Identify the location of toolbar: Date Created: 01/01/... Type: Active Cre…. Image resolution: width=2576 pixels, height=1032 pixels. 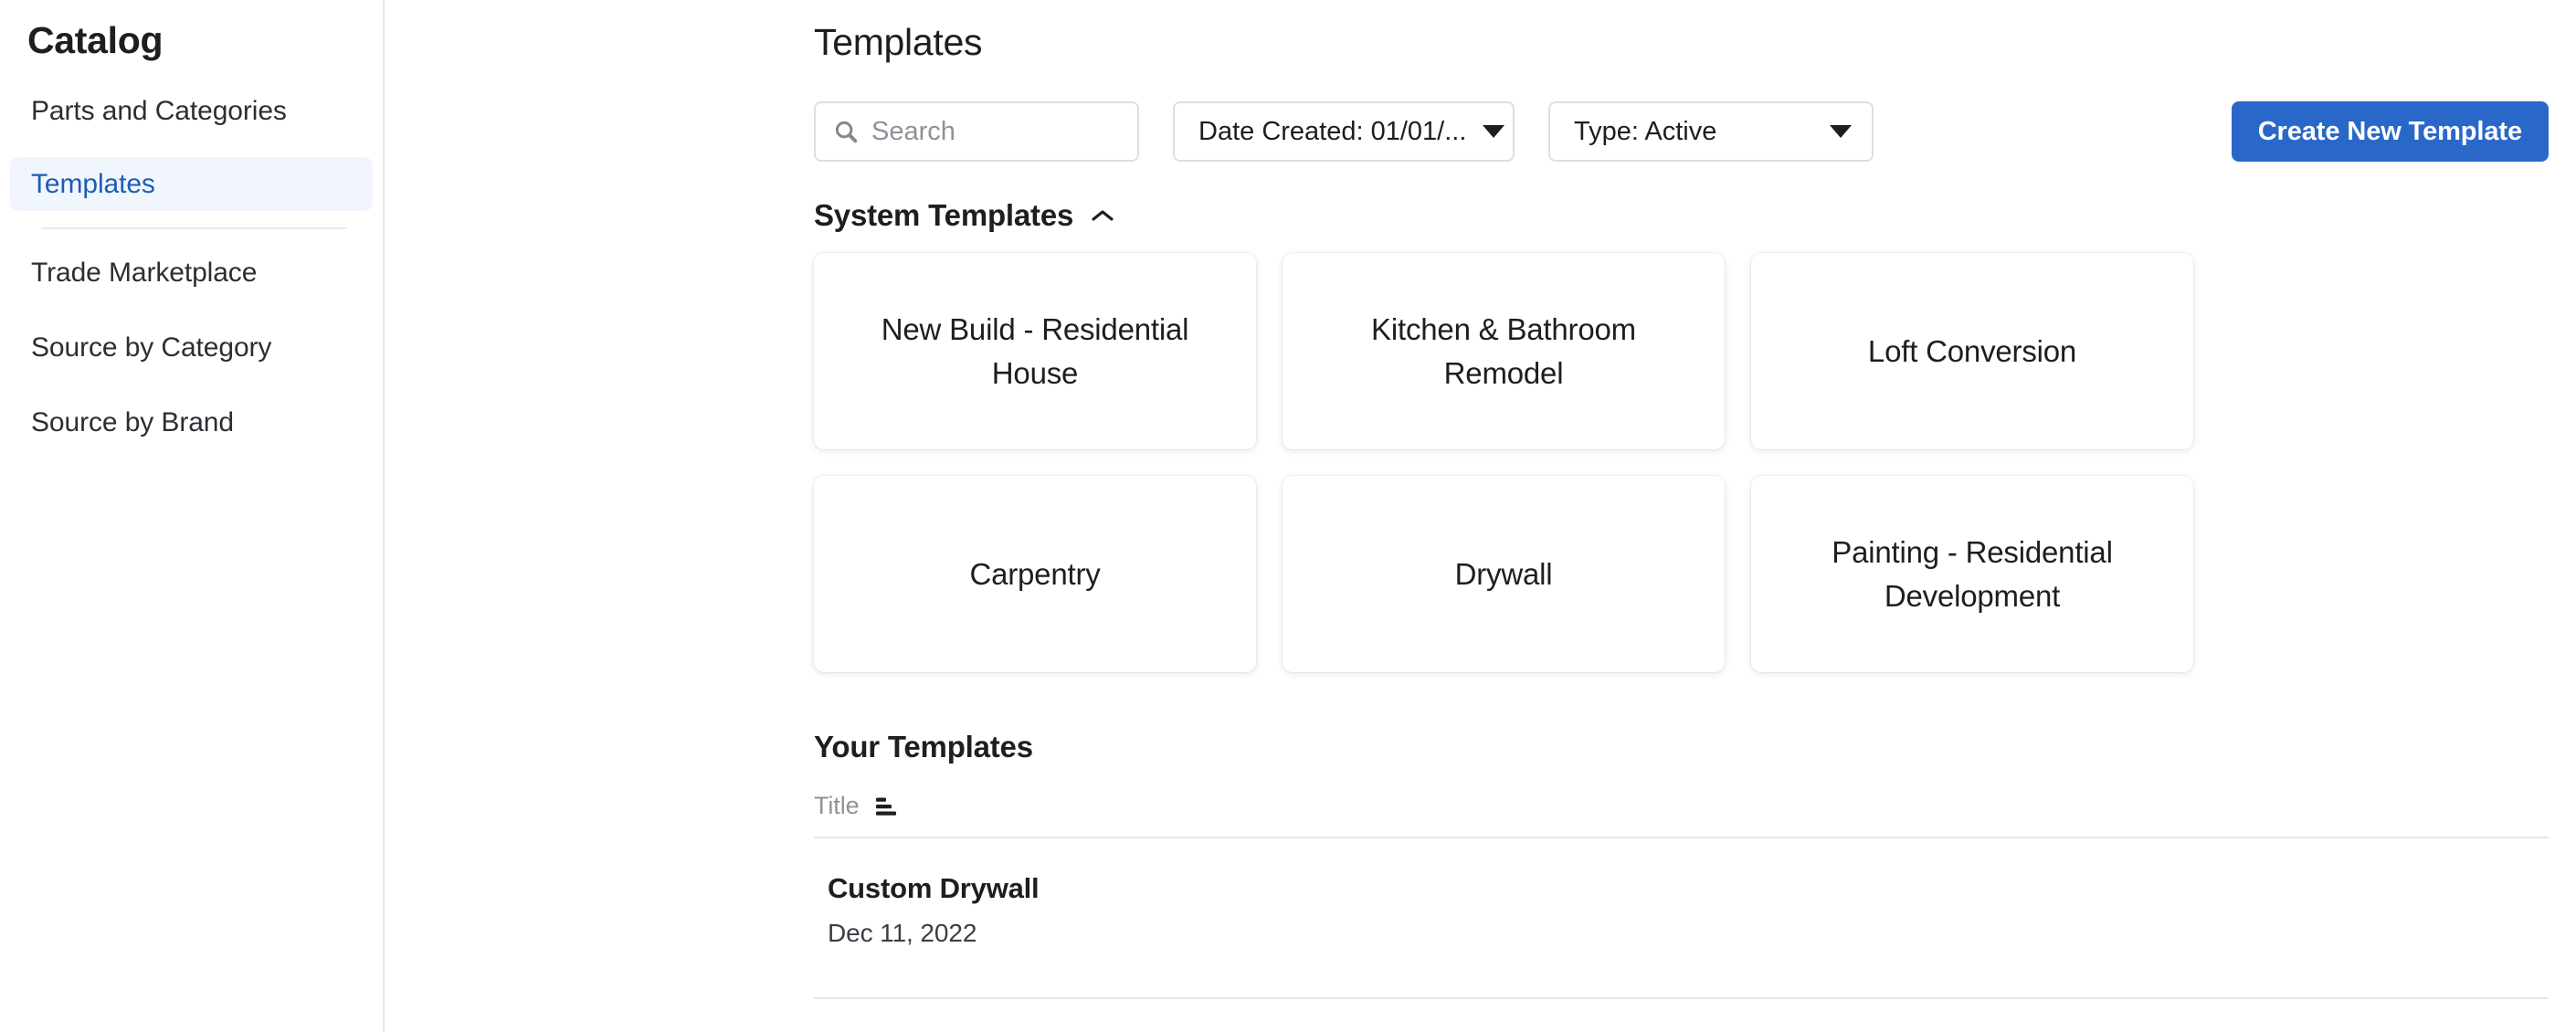
(1480, 132).